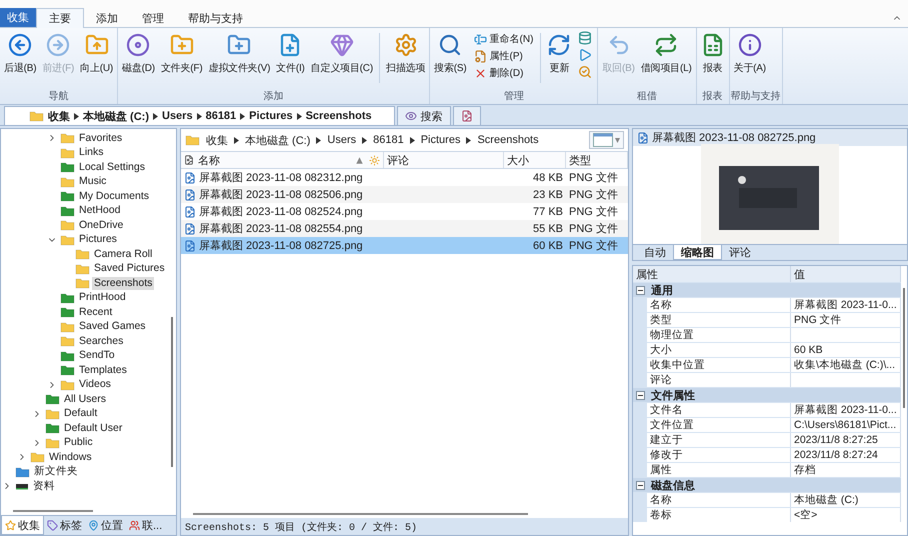  I want to click on preview-title: 屏幕截图 2023-11-08 082725.png, so click(734, 138).